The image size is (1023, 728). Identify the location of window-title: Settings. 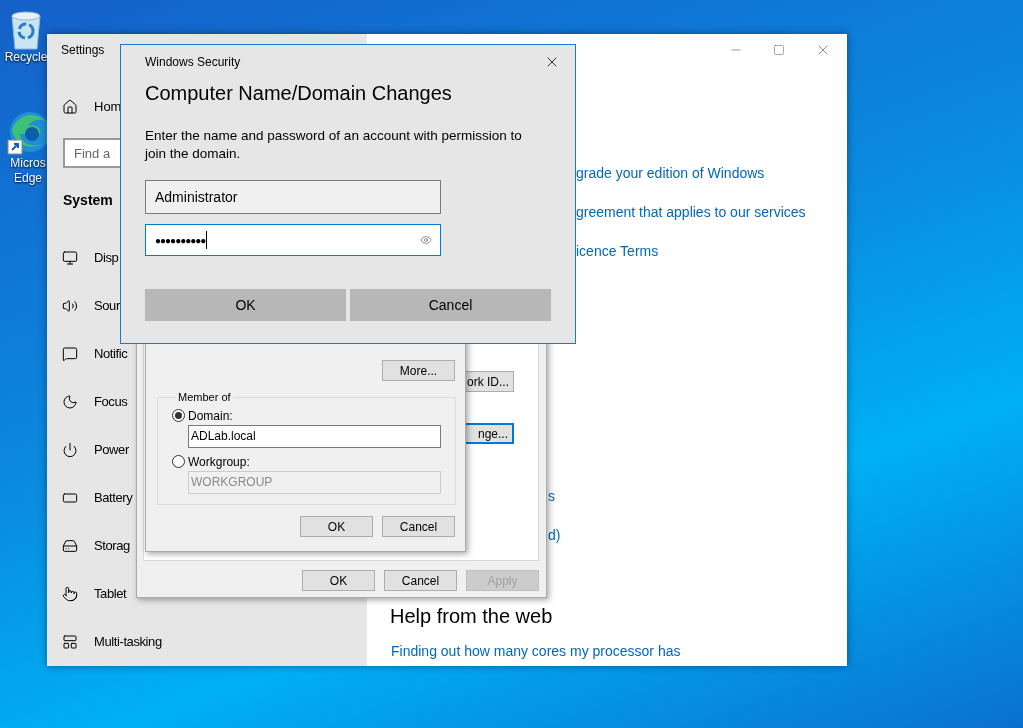
(83, 50).